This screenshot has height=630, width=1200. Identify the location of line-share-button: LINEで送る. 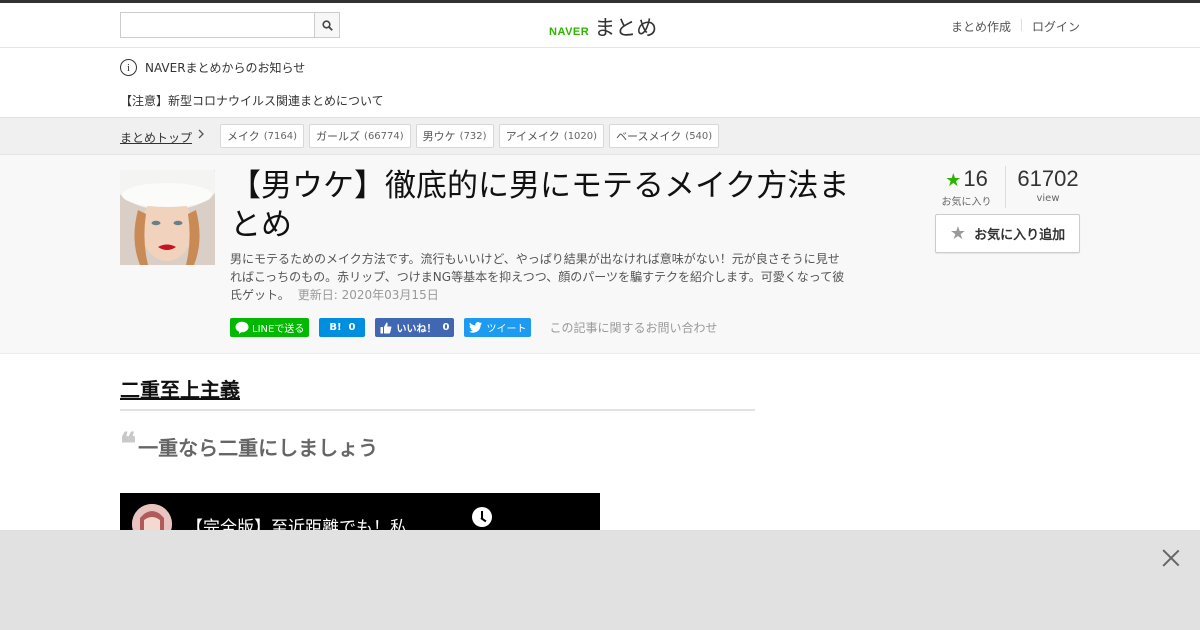
(270, 327).